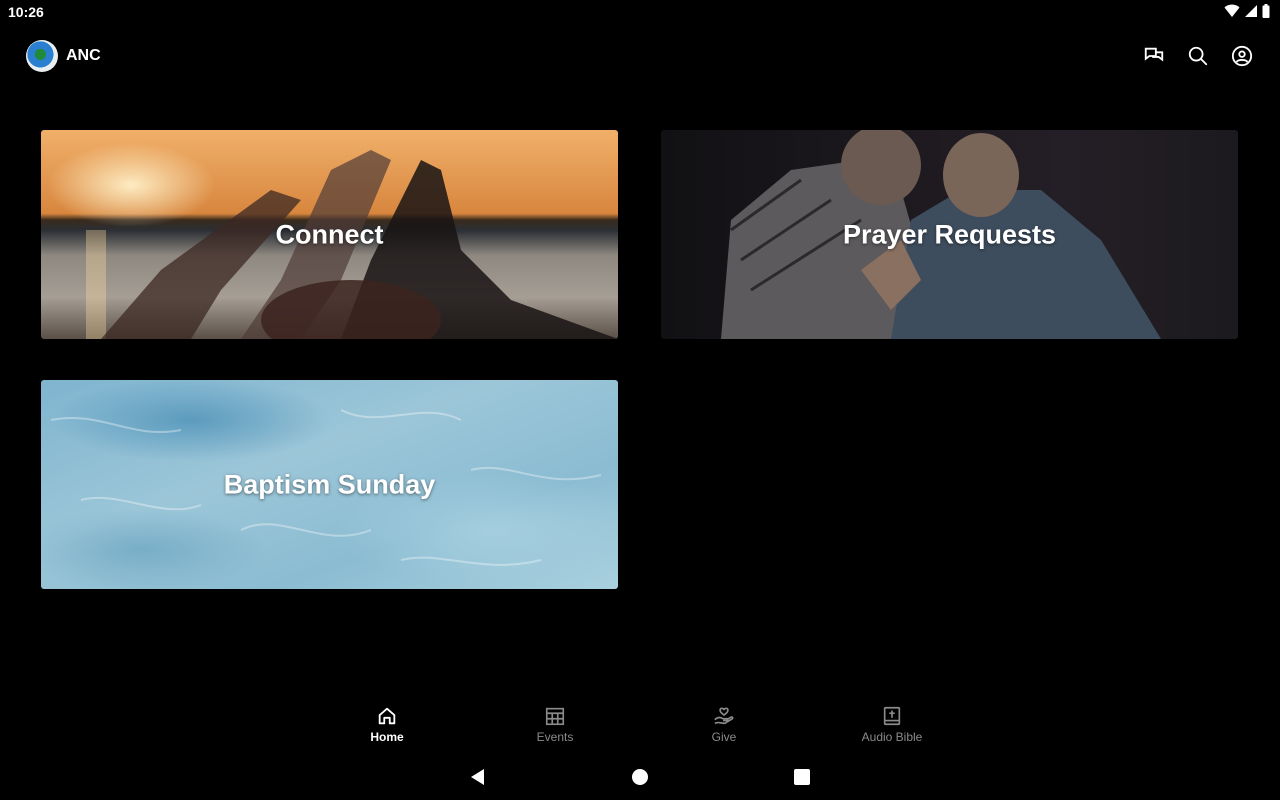 Image resolution: width=1280 pixels, height=800 pixels. I want to click on nav-item-give: Give, so click(724, 722).